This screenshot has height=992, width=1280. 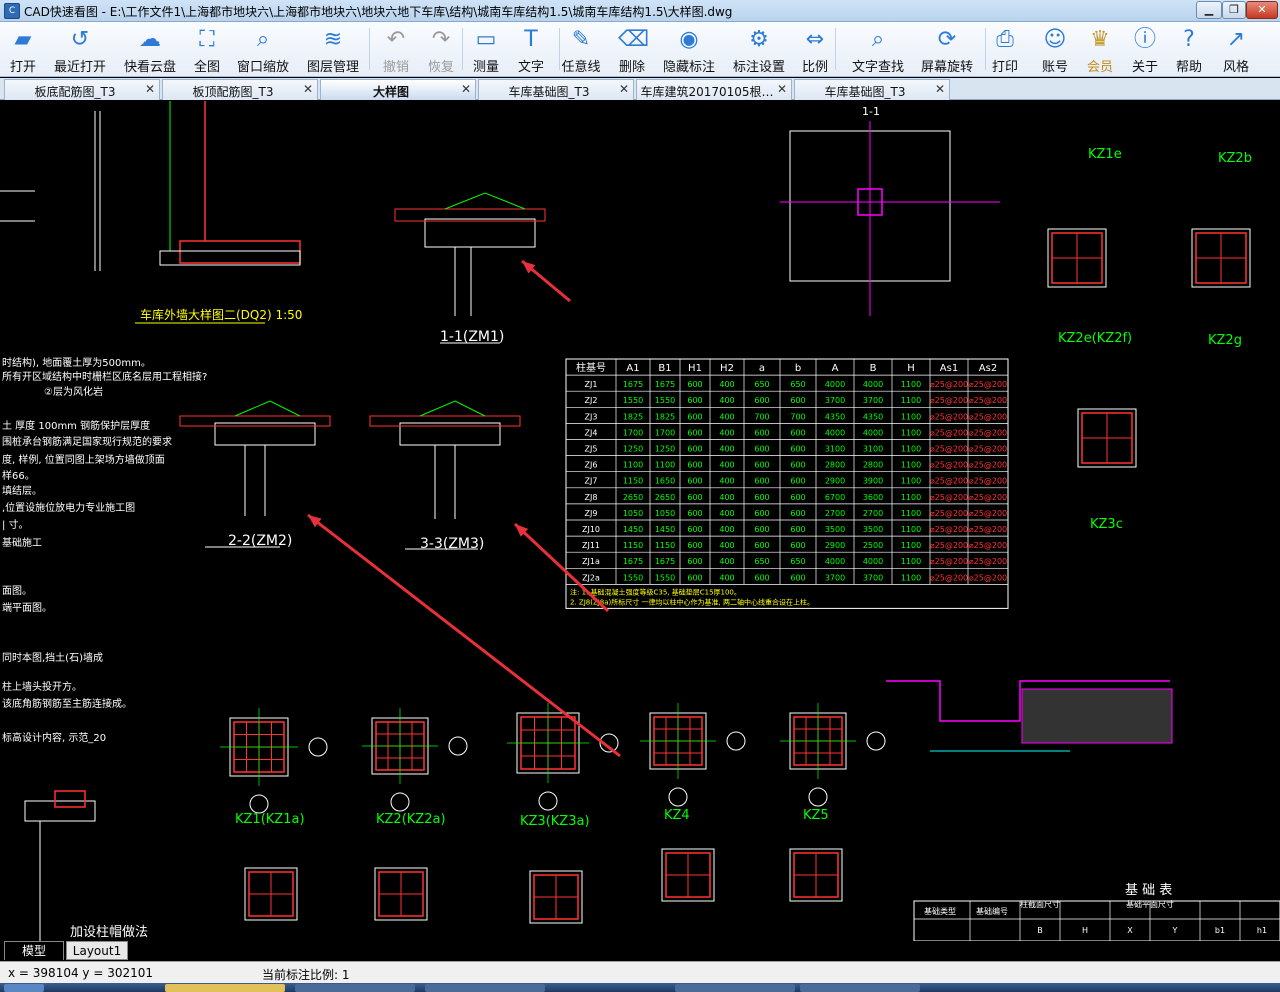 What do you see at coordinates (591, 561) in the screenshot?
I see `table-cell: ZJ1a` at bounding box center [591, 561].